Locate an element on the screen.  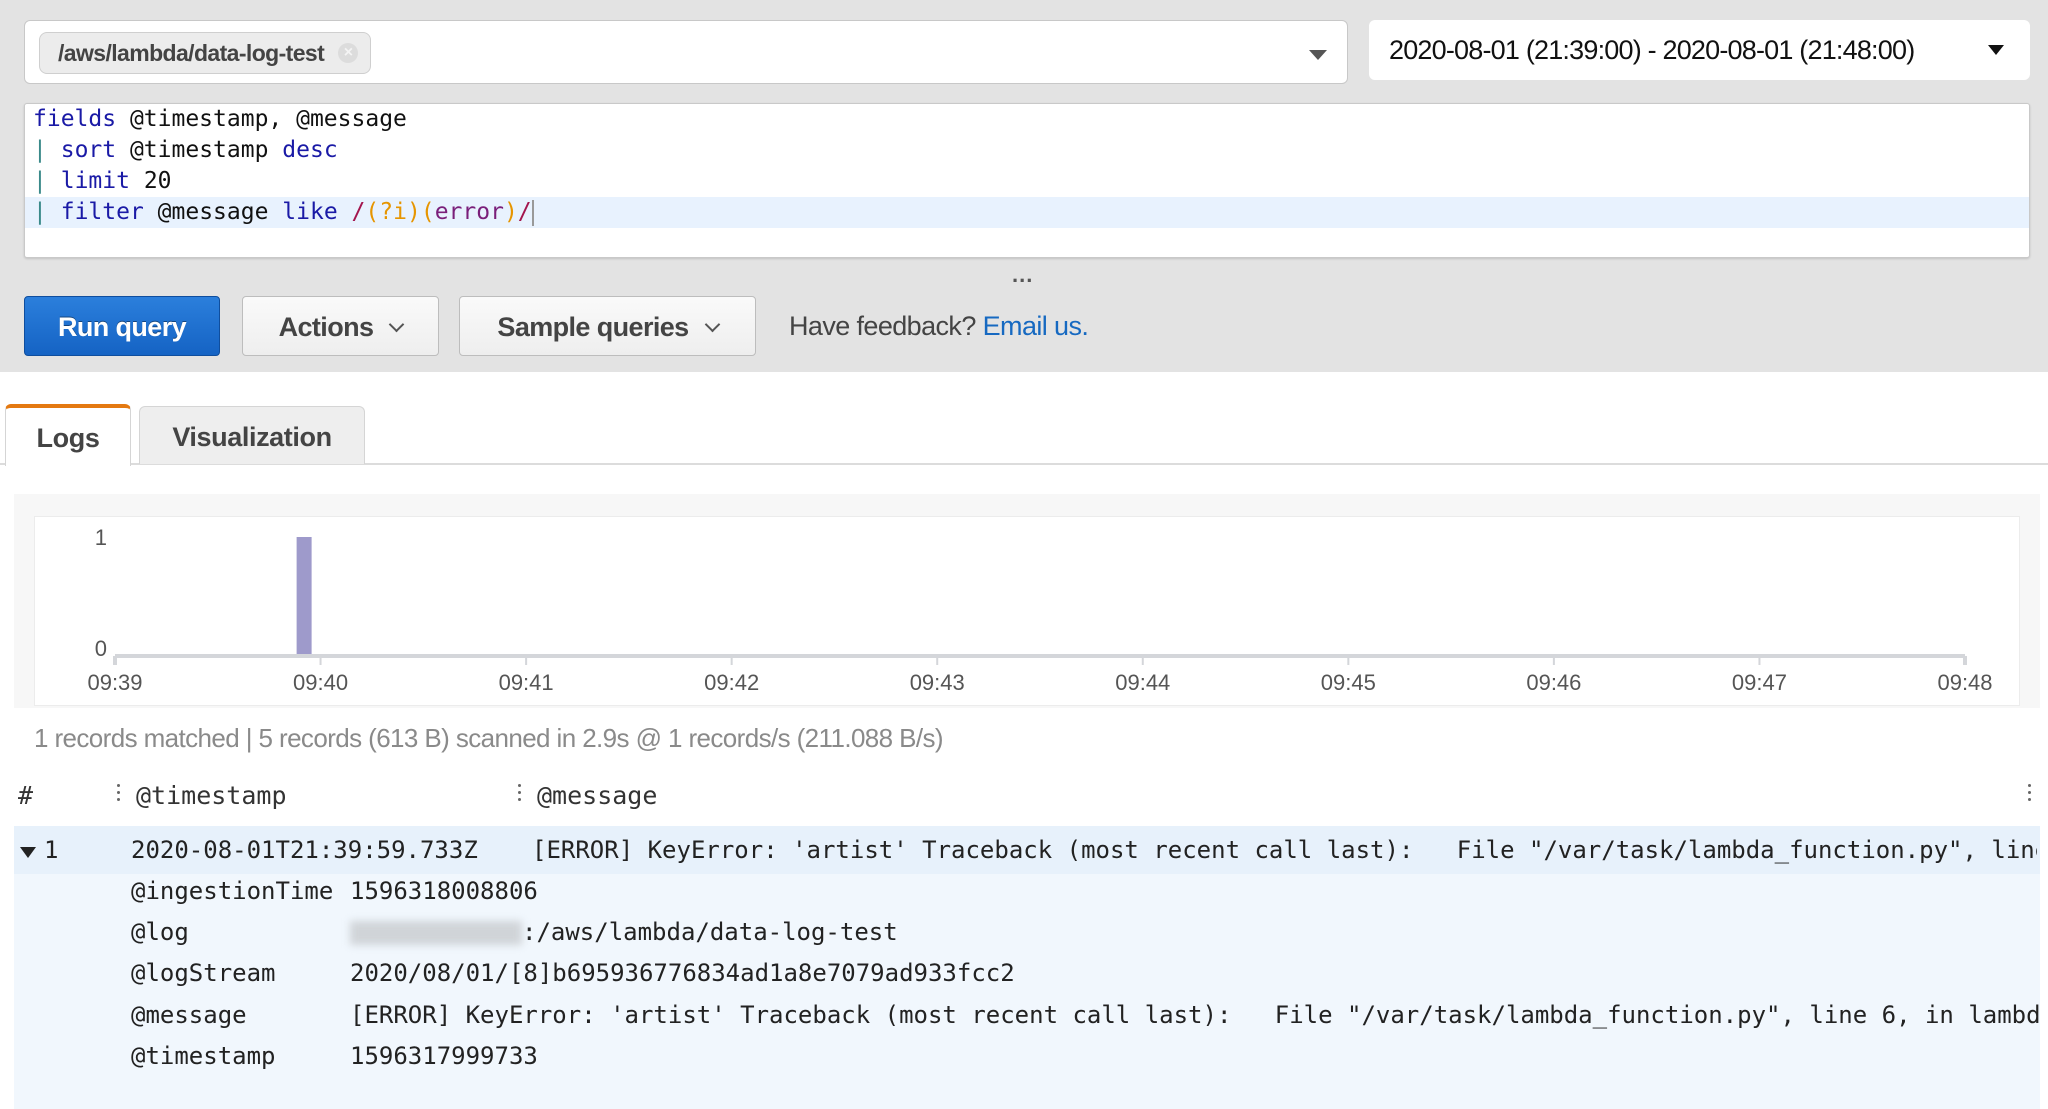
keyword-token: filter is located at coordinates (102, 212).